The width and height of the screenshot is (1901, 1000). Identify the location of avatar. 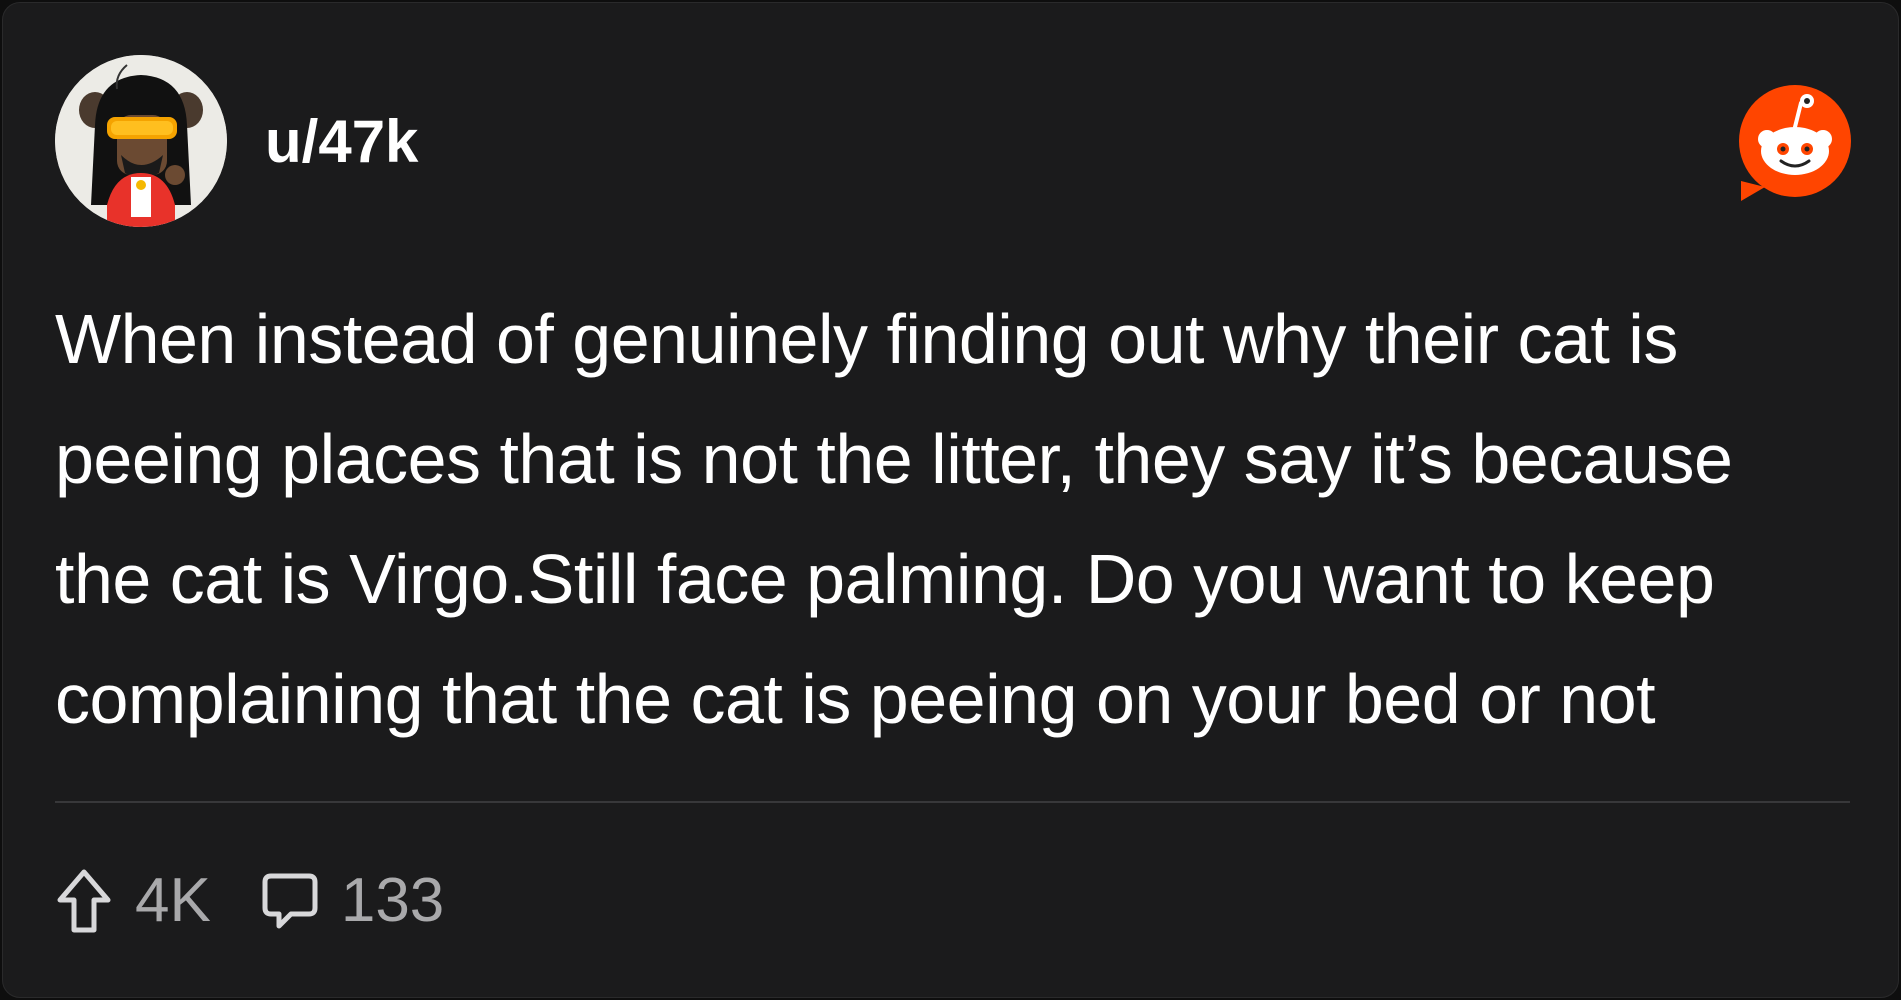
(141, 141).